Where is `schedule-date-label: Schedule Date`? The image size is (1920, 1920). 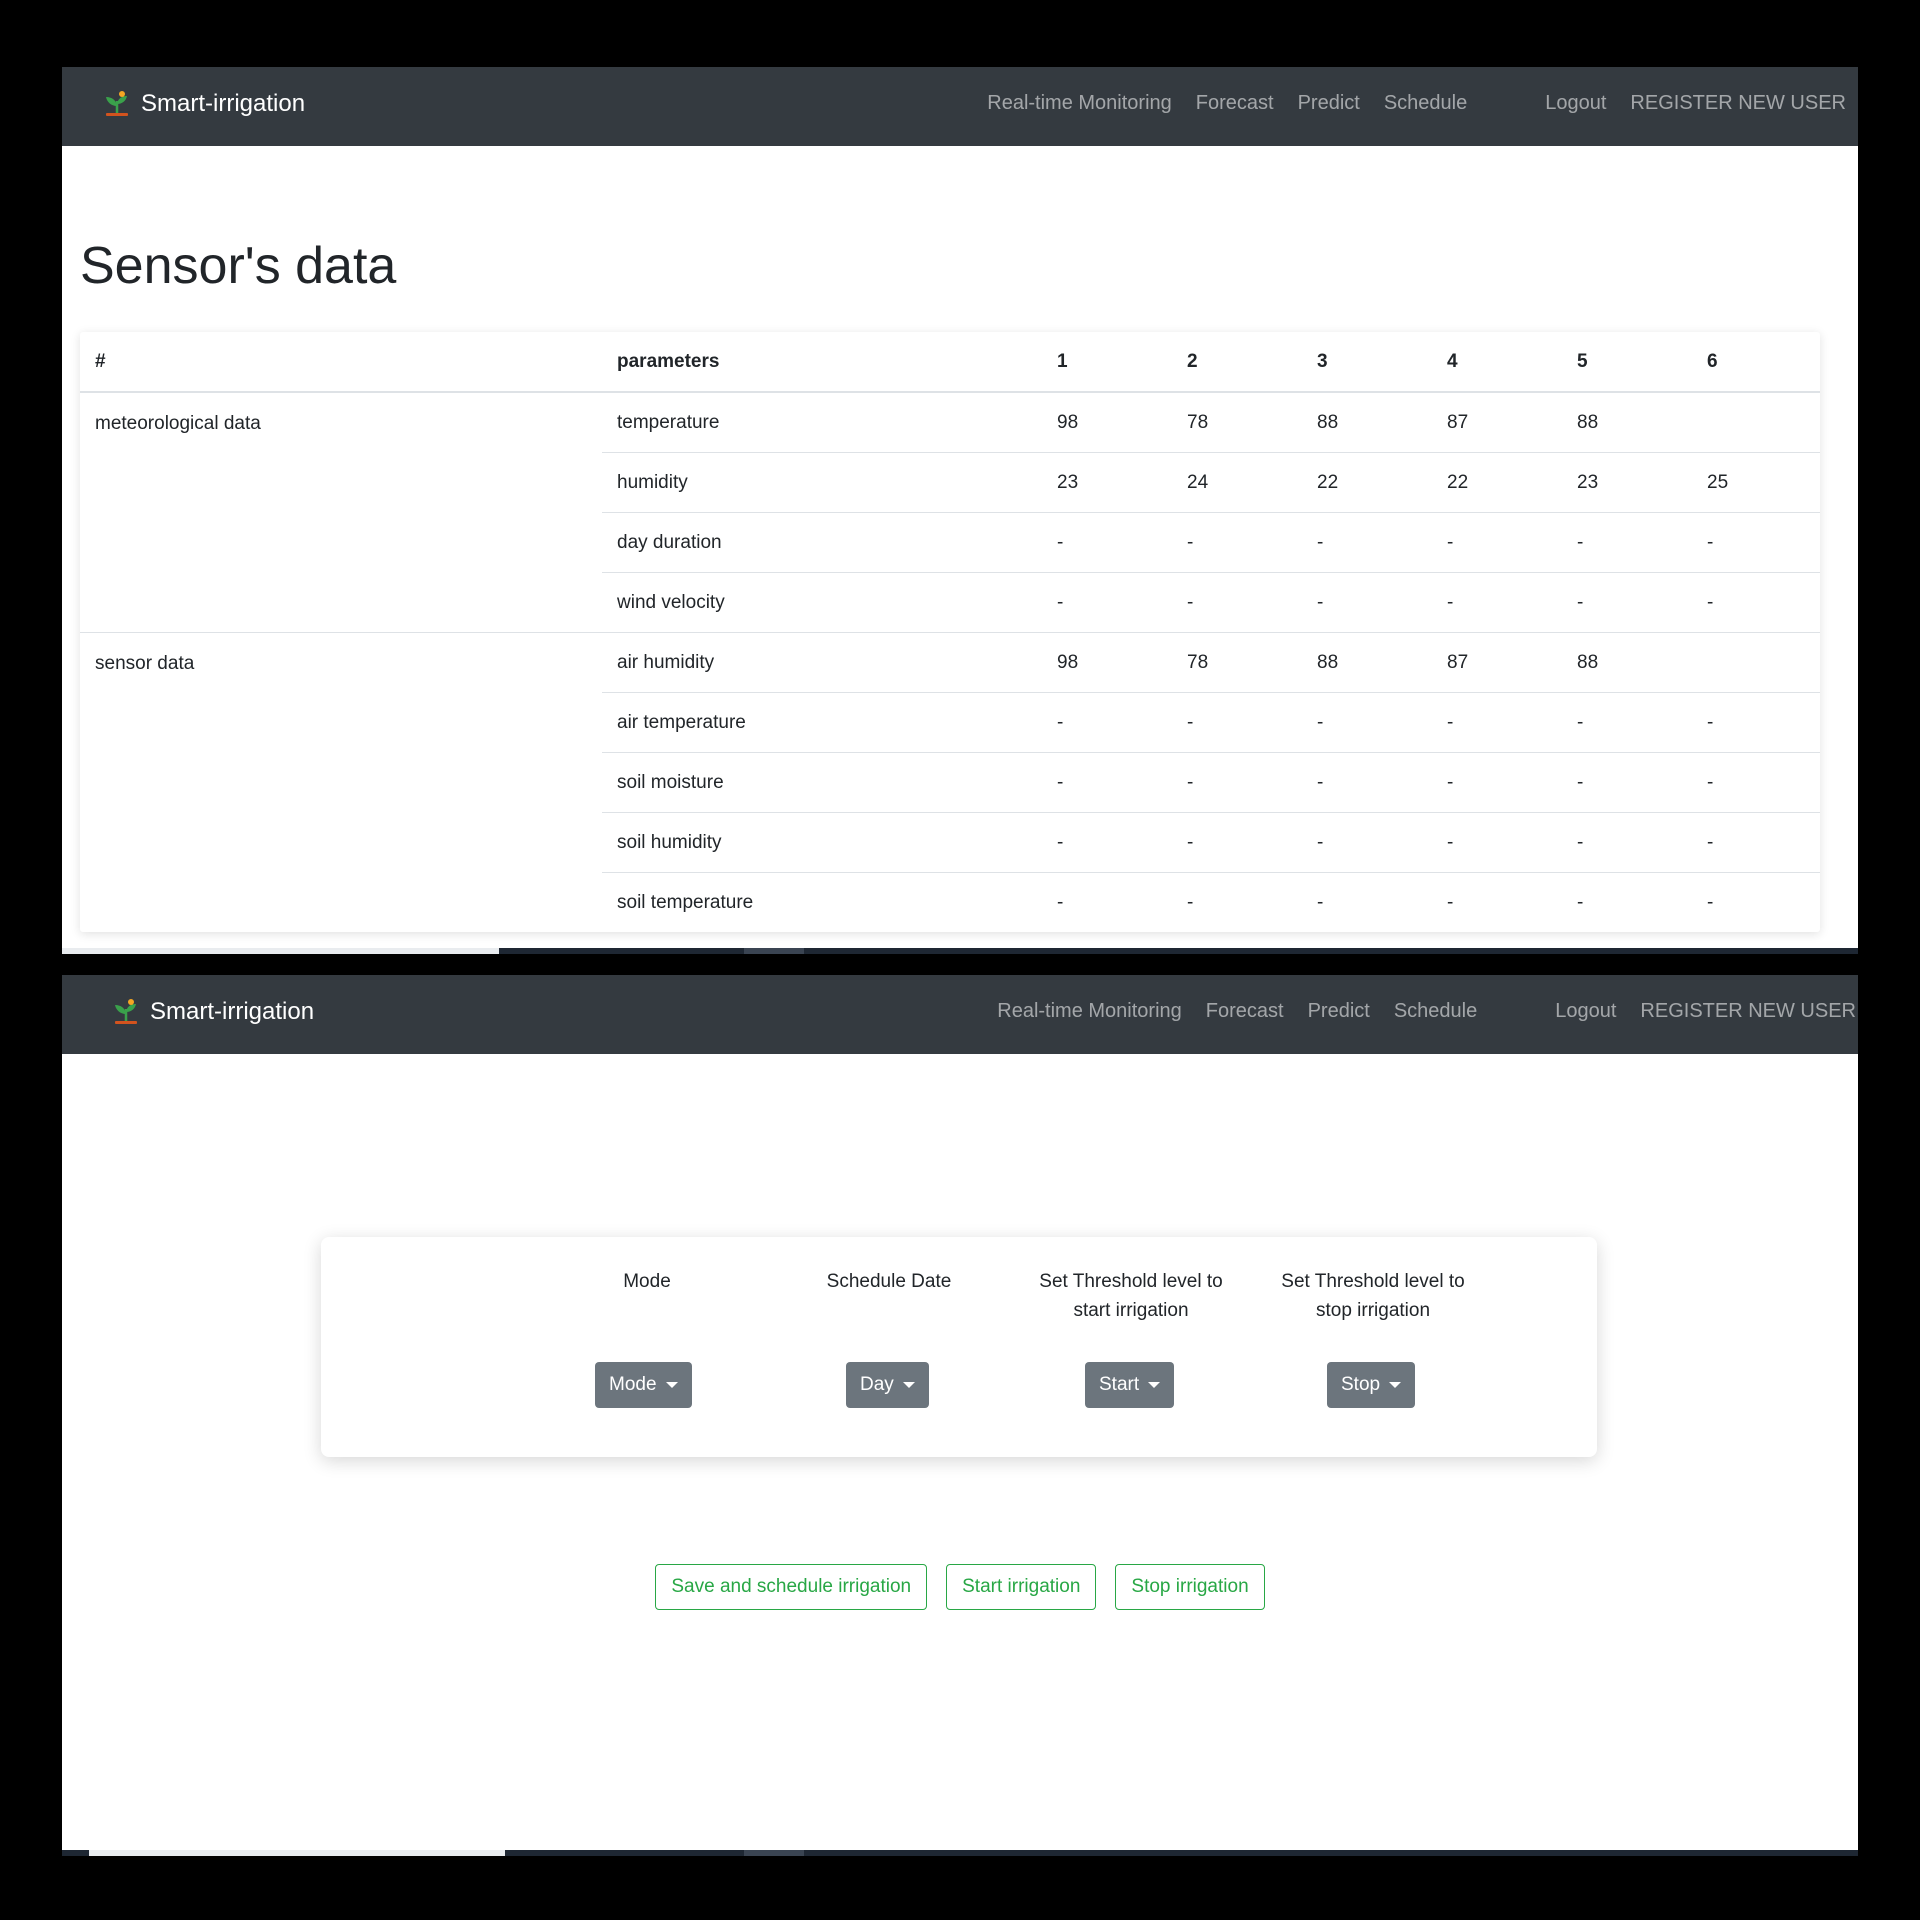 schedule-date-label: Schedule Date is located at coordinates (889, 1281).